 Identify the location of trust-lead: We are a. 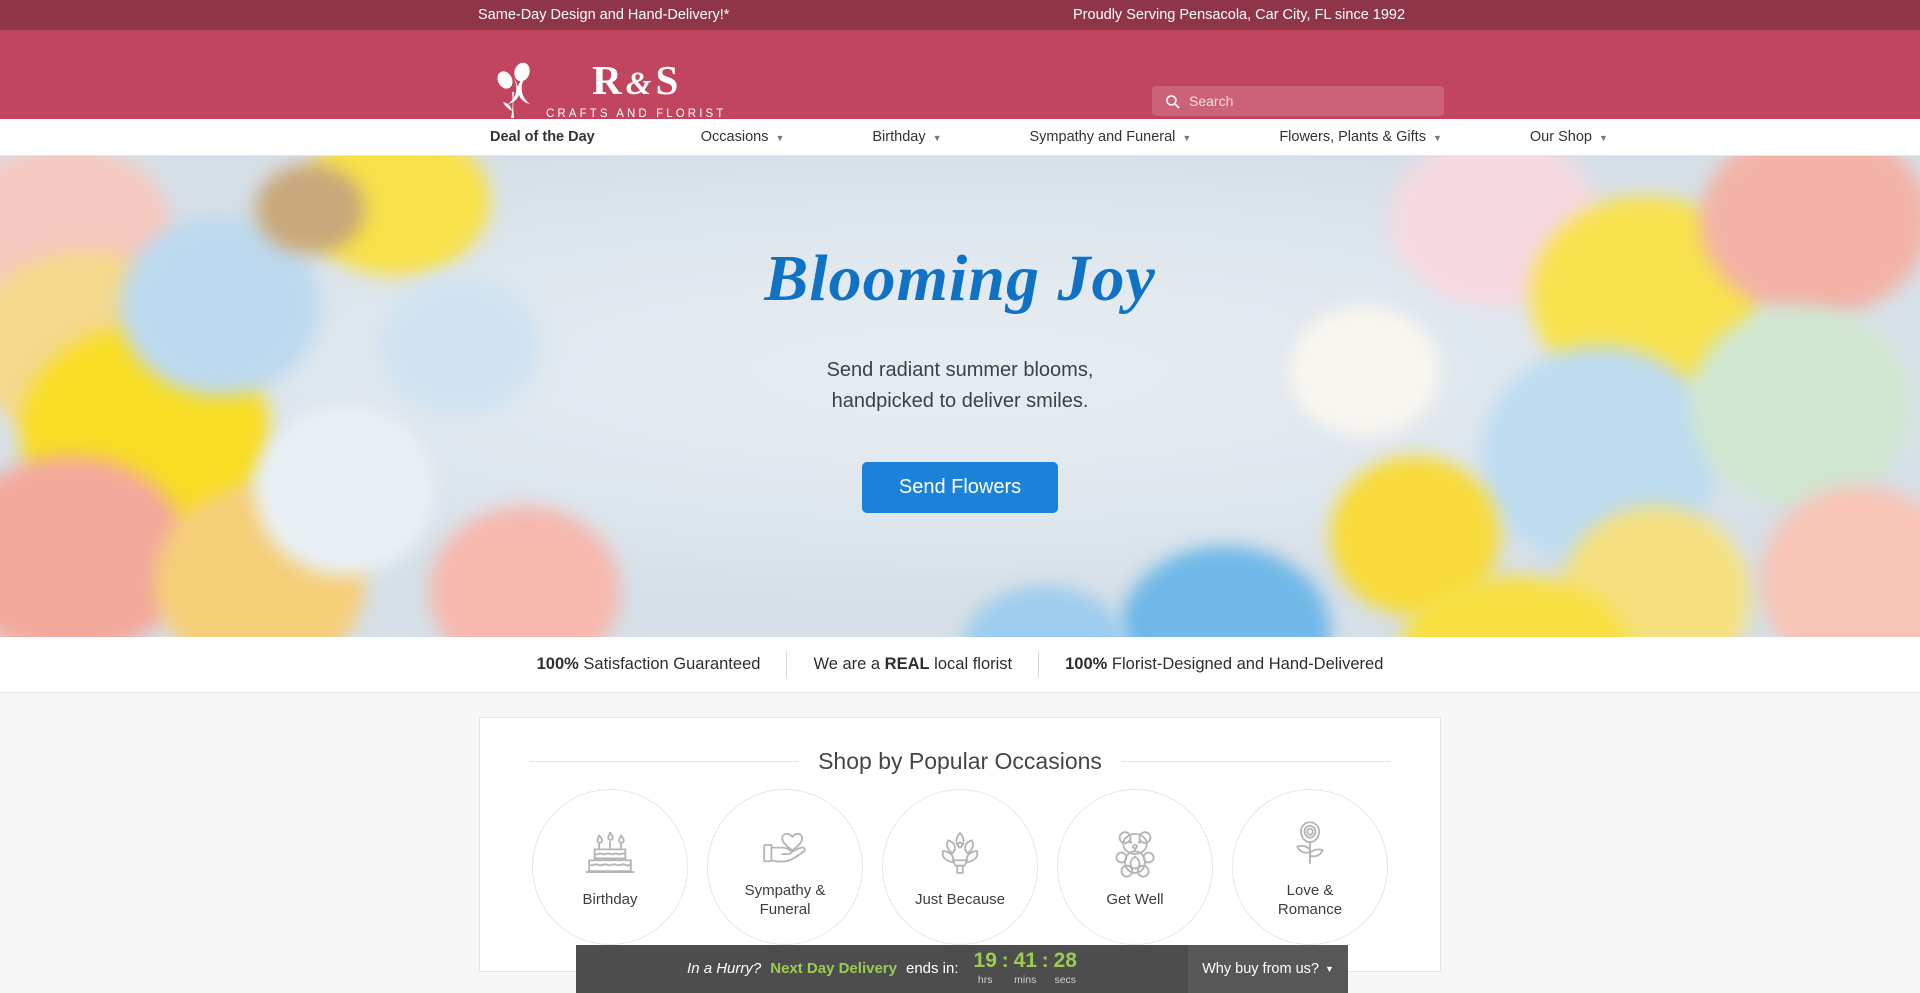
(849, 664).